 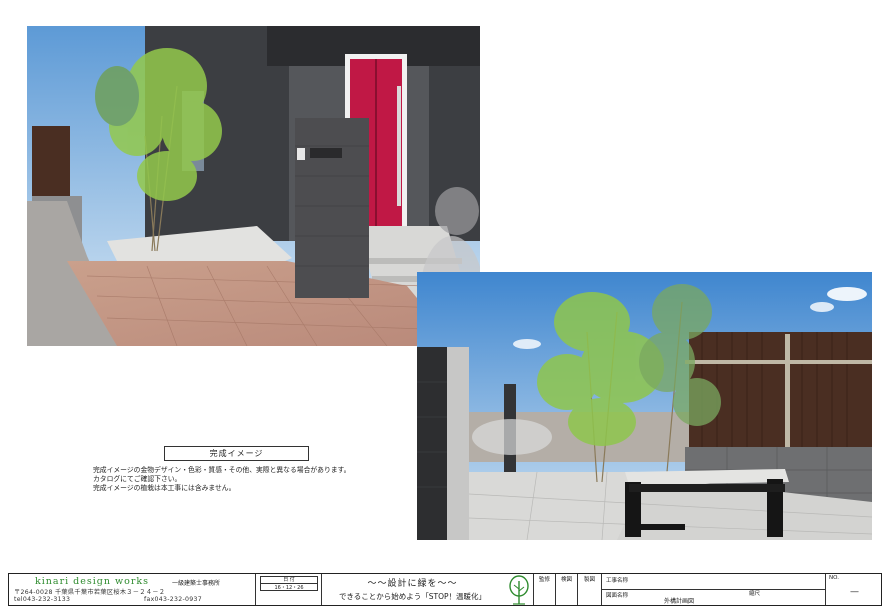 What do you see at coordinates (164, 488) in the screenshot?
I see `caption-note: 完成イメージの植栽は本工事には含みません。` at bounding box center [164, 488].